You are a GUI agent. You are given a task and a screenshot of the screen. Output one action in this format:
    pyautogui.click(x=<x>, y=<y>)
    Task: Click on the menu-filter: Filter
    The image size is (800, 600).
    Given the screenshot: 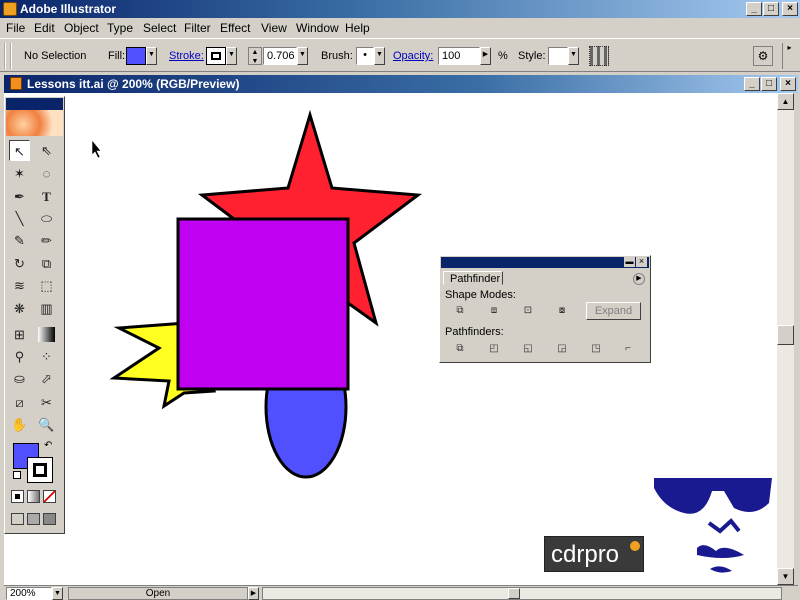 What is the action you would take?
    pyautogui.click(x=197, y=28)
    